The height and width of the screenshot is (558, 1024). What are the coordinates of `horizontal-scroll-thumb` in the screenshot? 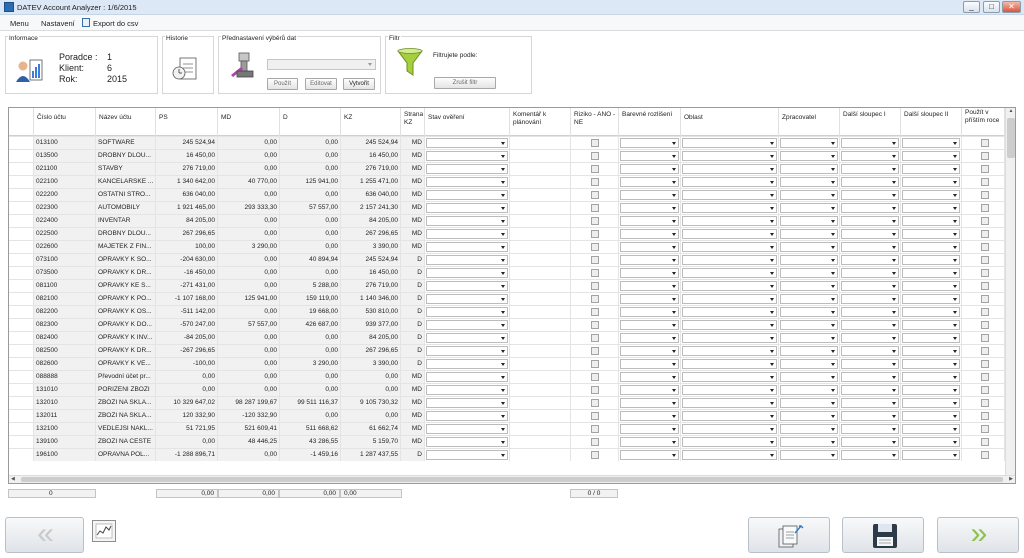 It's located at (512, 479).